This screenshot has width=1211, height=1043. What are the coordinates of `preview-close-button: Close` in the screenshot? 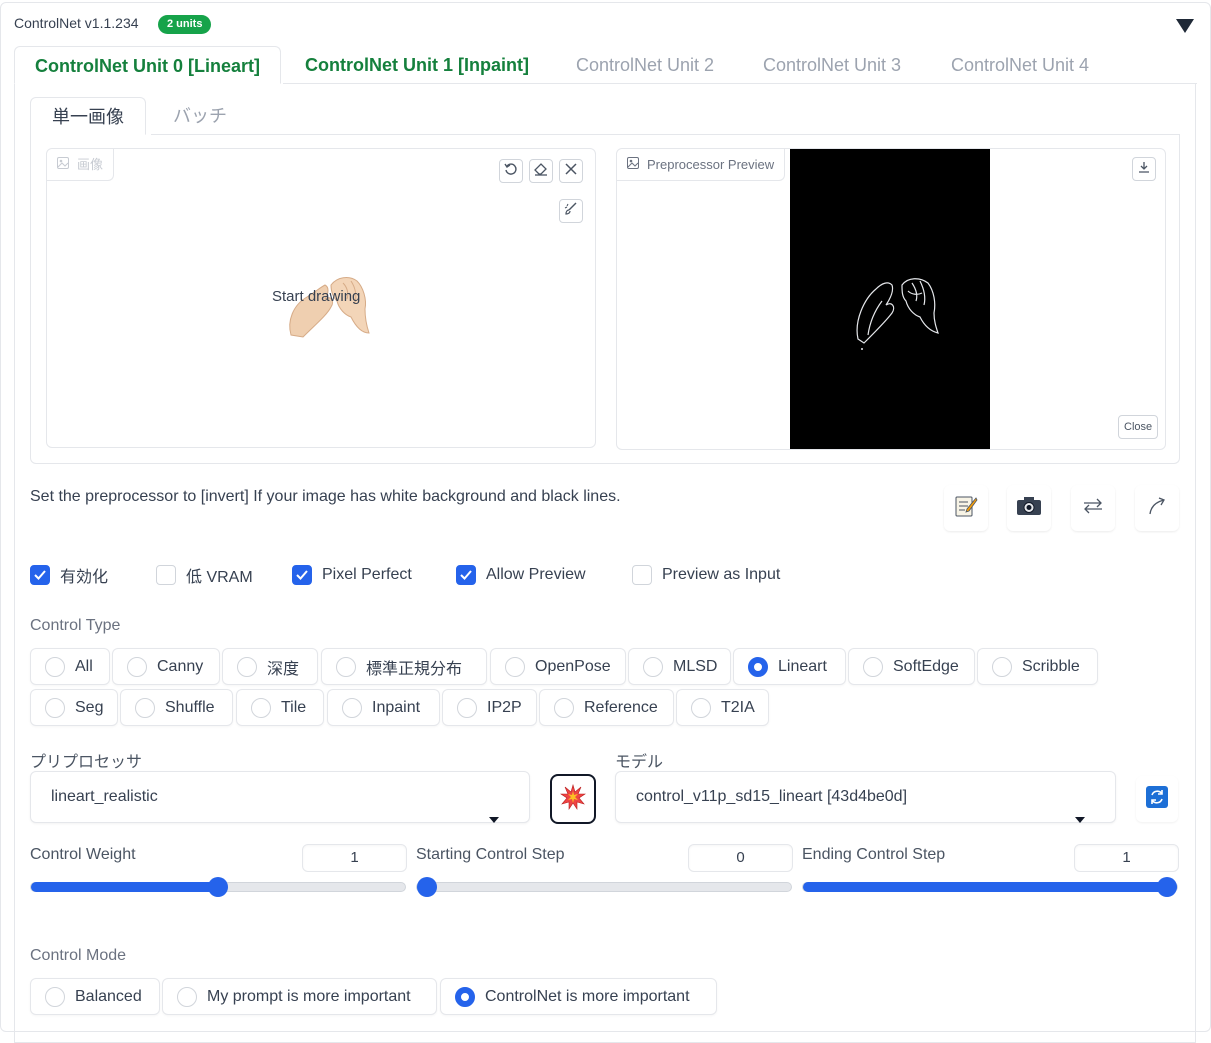 It's located at (1138, 427).